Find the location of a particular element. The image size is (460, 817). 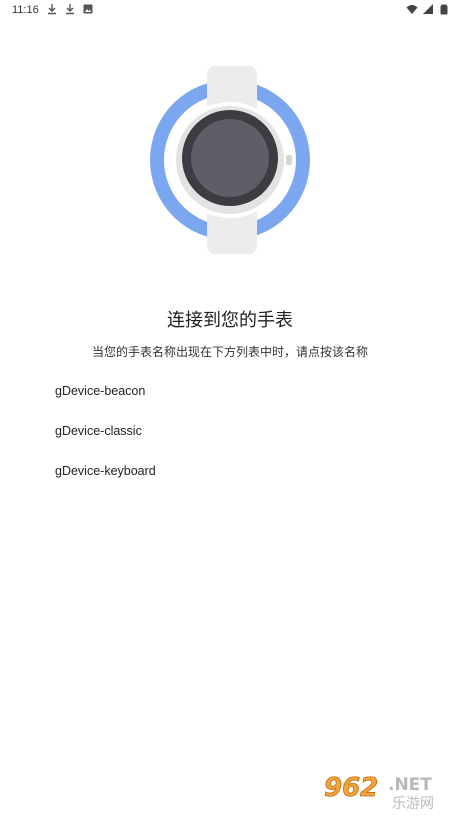

watermark-cn: 乐游网 is located at coordinates (413, 804).